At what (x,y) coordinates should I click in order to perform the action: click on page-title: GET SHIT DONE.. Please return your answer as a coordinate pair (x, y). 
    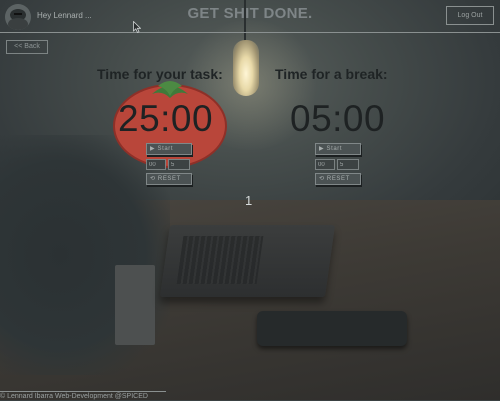
    Looking at the image, I should click on (250, 13).